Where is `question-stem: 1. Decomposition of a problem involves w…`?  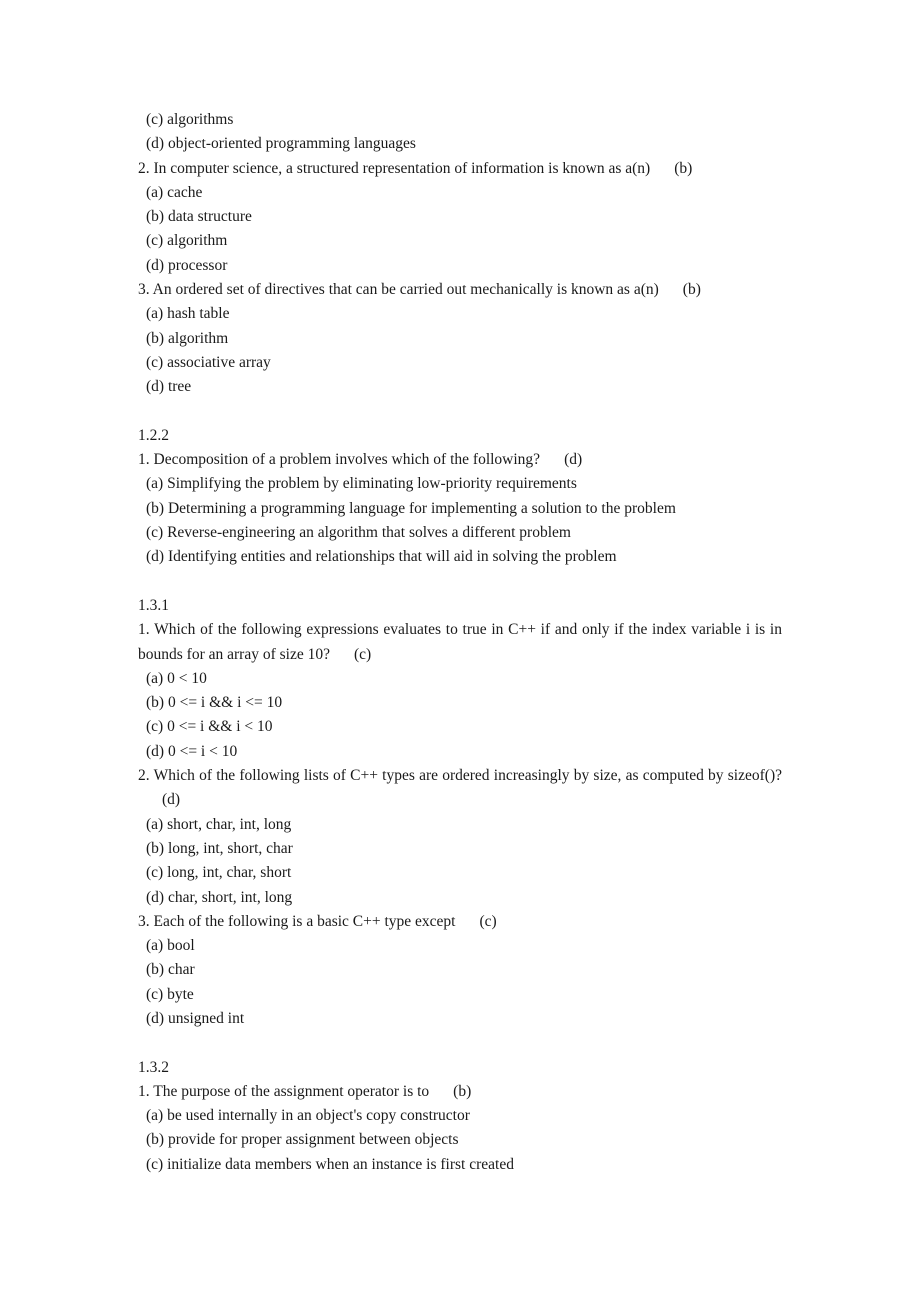 question-stem: 1. Decomposition of a problem involves w… is located at coordinates (460, 460).